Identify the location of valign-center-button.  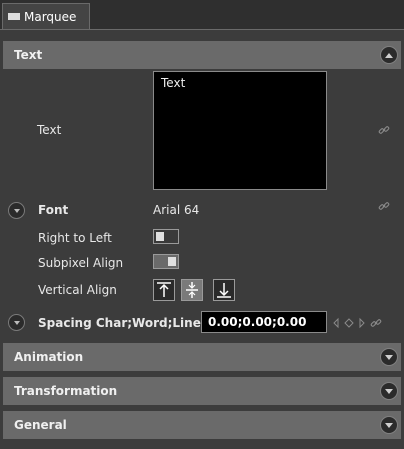
(192, 290).